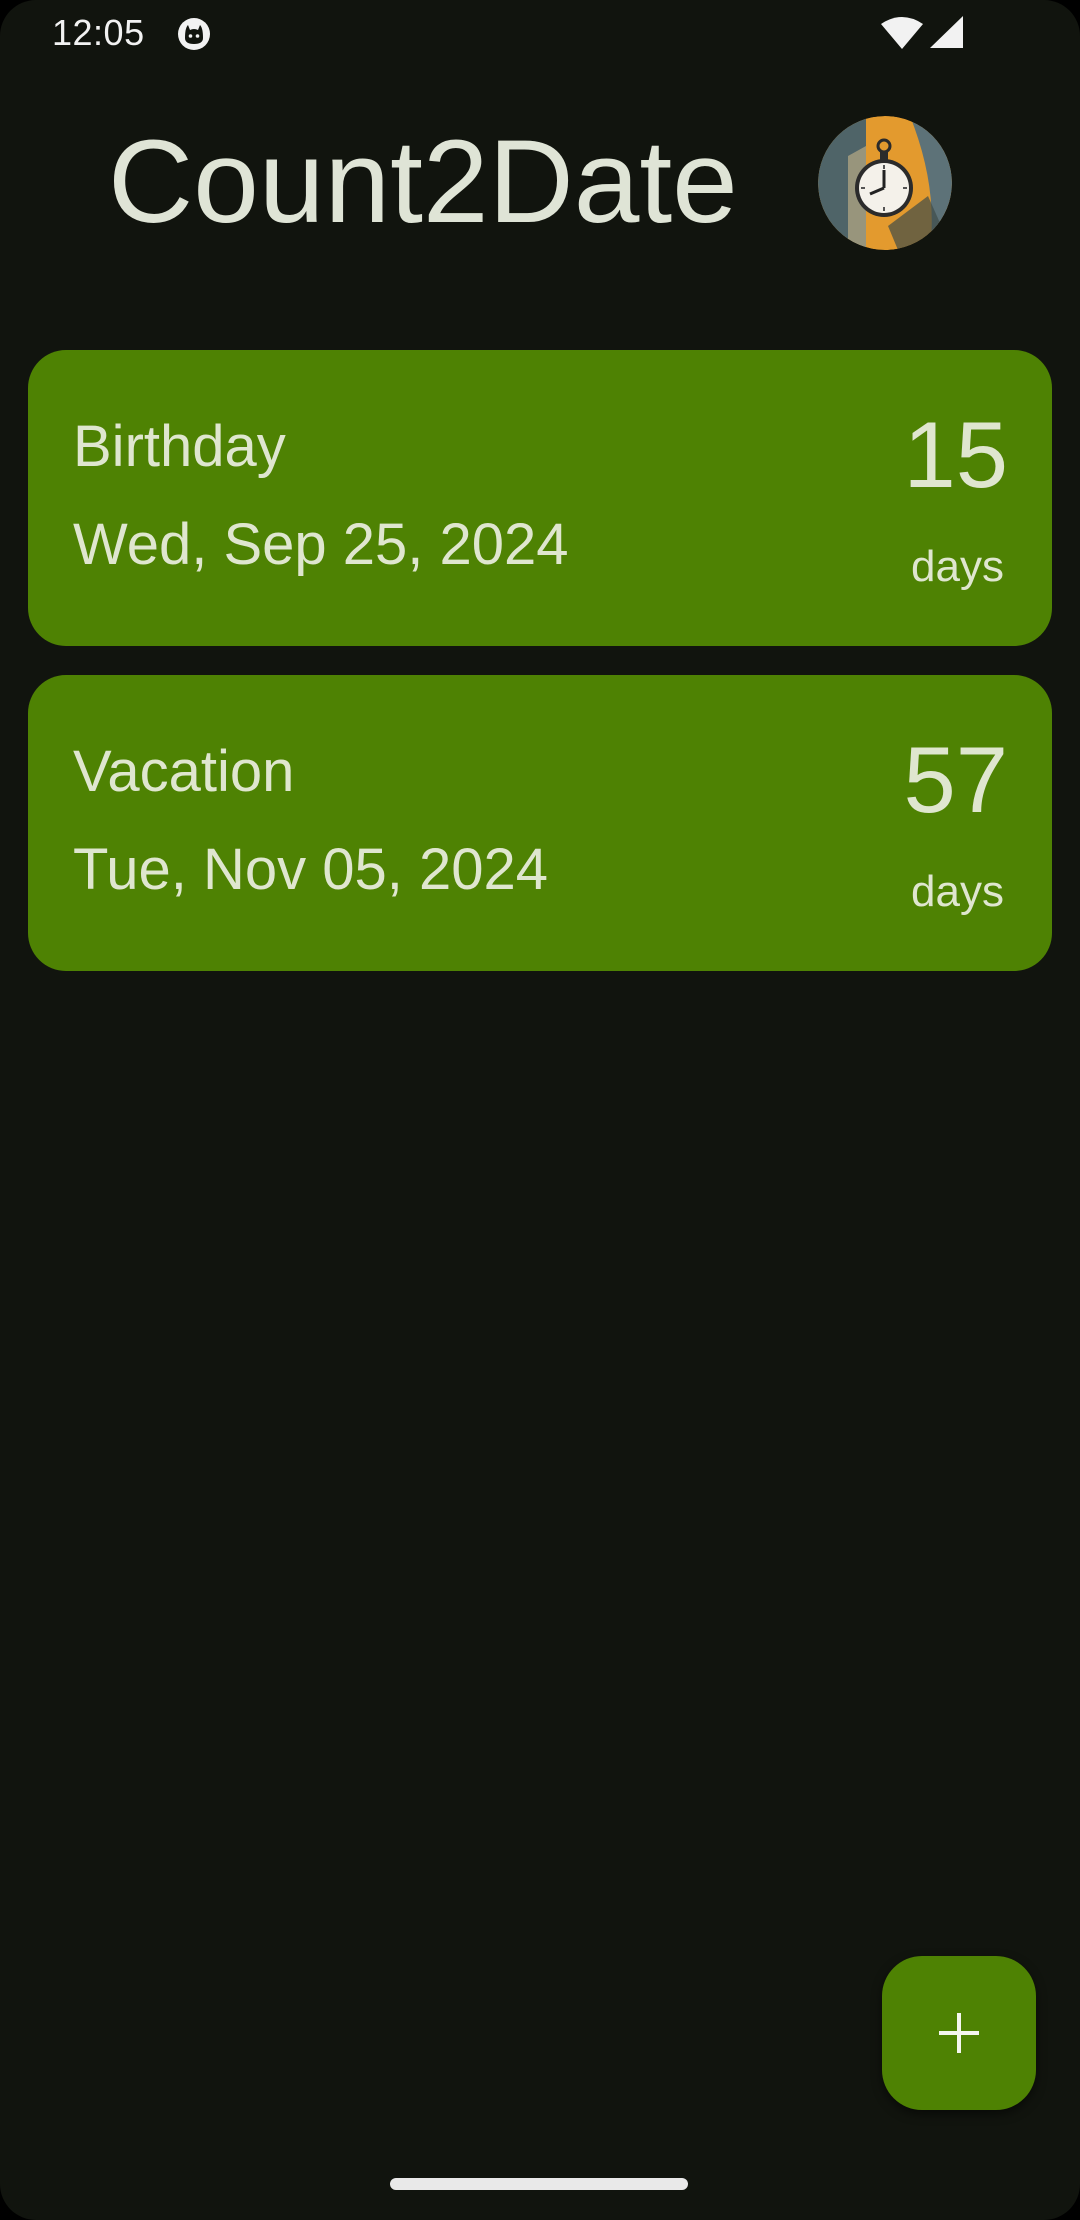 The image size is (1080, 2220). What do you see at coordinates (540, 498) in the screenshot?
I see `event-card-birthday: Birthday Wed, Sep 25, 2024 15 days` at bounding box center [540, 498].